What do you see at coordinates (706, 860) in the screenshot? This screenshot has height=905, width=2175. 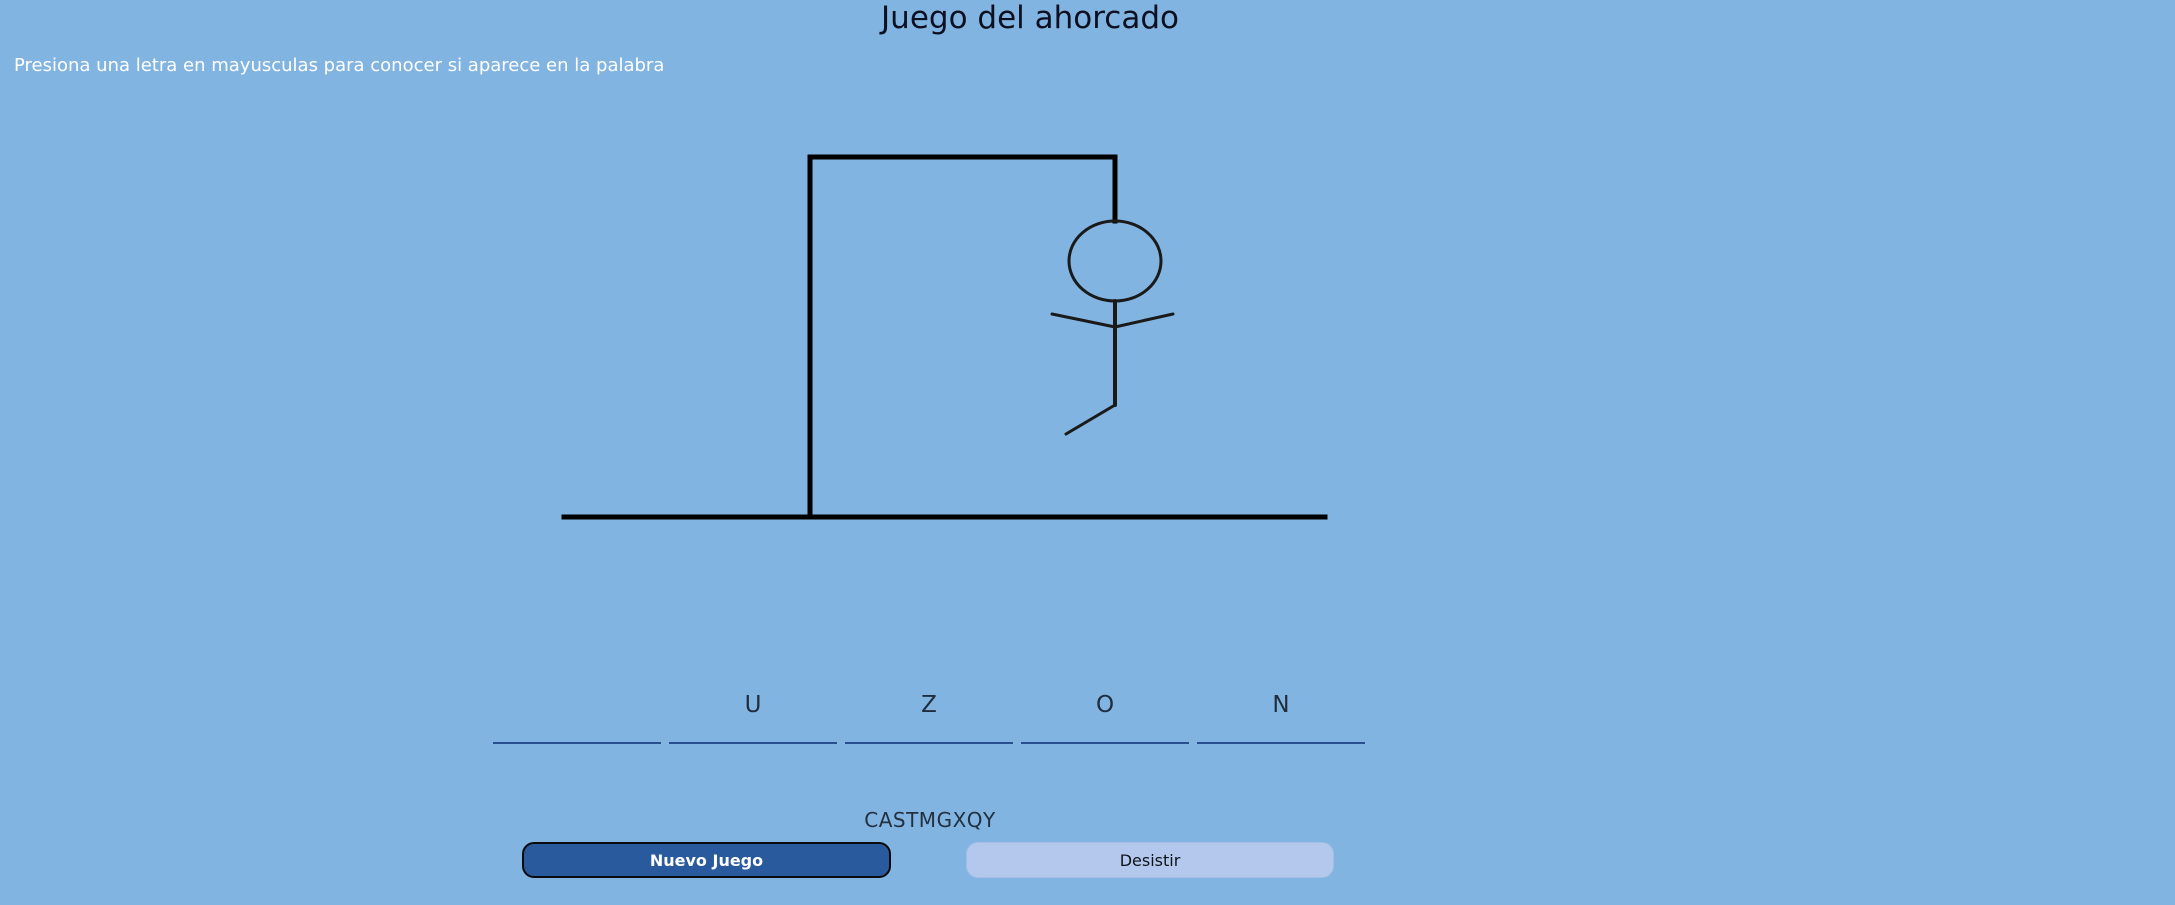 I see `new-game-button: Nuevo Juego` at bounding box center [706, 860].